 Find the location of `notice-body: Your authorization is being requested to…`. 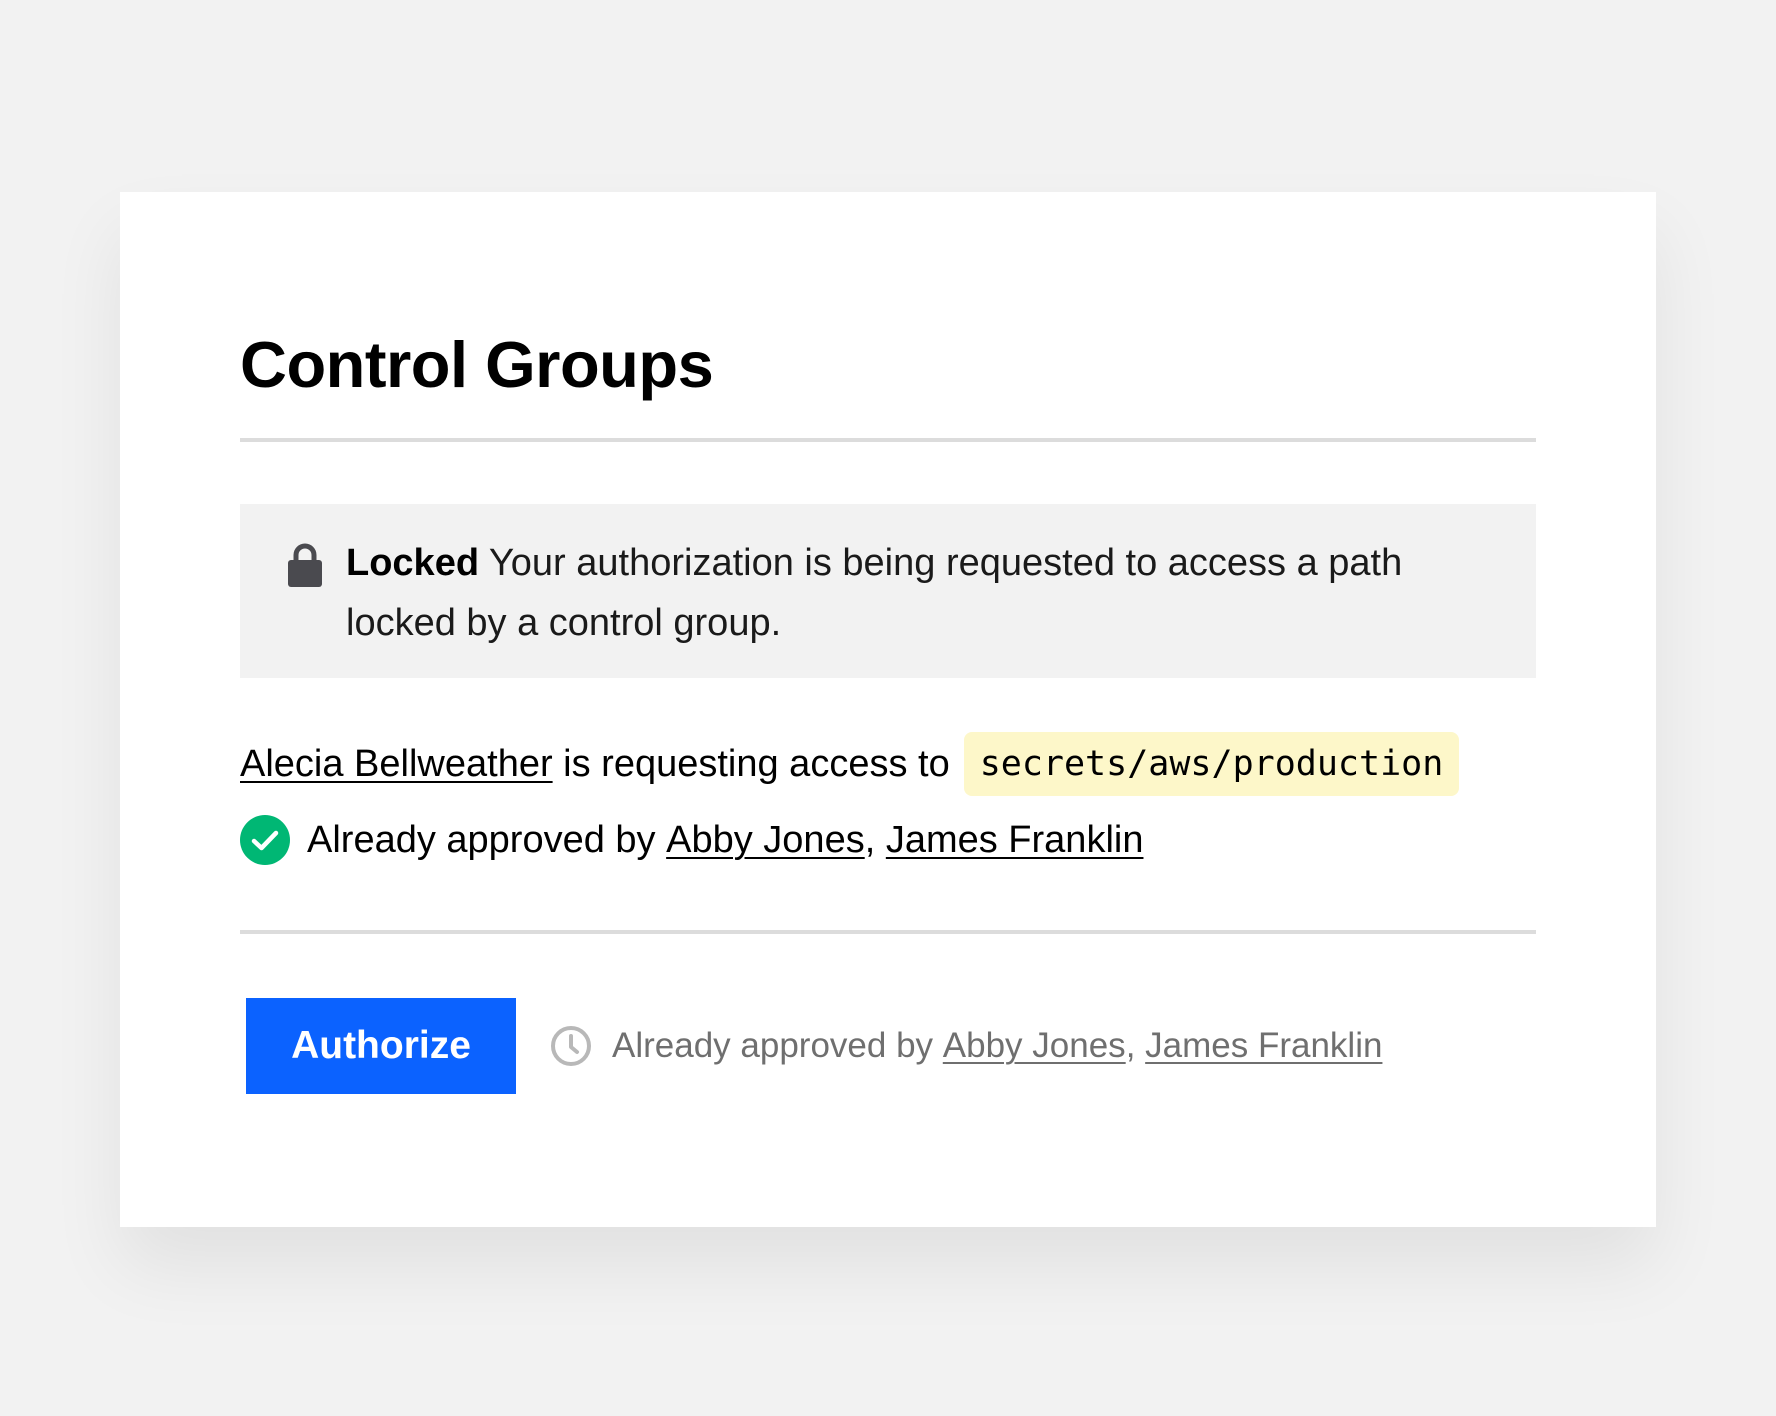

notice-body: Your authorization is being requested to… is located at coordinates (874, 593).